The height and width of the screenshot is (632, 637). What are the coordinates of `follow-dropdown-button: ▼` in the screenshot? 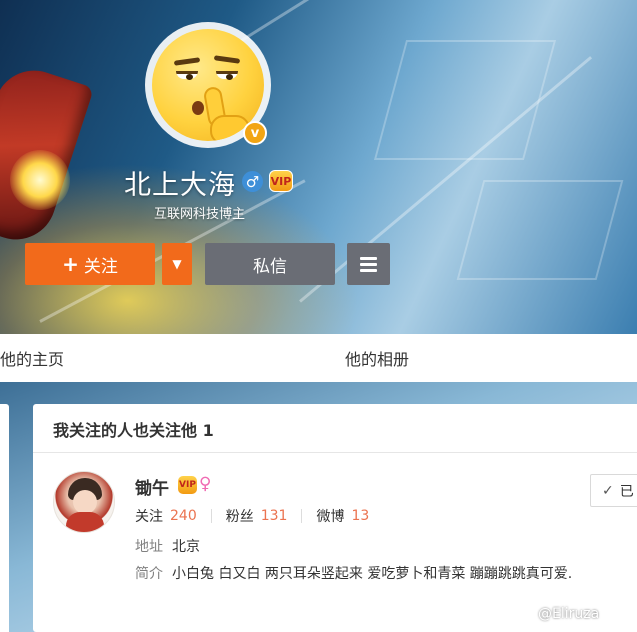 It's located at (177, 264).